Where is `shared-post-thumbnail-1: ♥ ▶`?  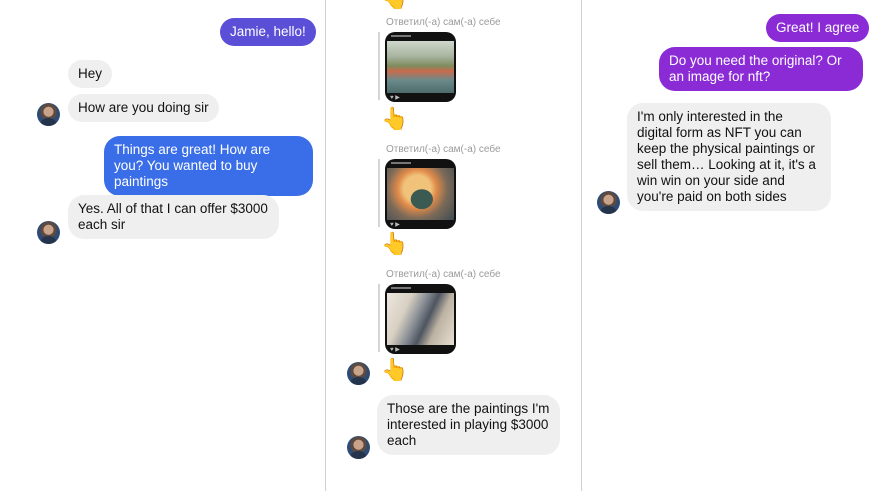 shared-post-thumbnail-1: ♥ ▶ is located at coordinates (420, 67).